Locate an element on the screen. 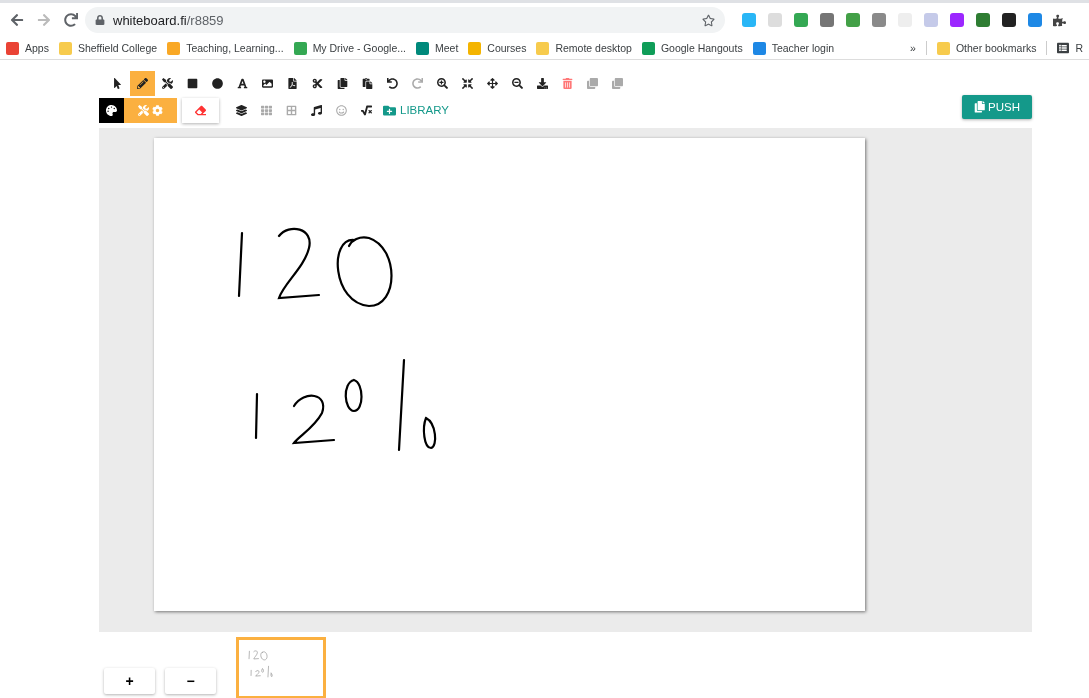 This screenshot has height=698, width=1089. url-text: whiteboard.fi/r8859 is located at coordinates (168, 20).